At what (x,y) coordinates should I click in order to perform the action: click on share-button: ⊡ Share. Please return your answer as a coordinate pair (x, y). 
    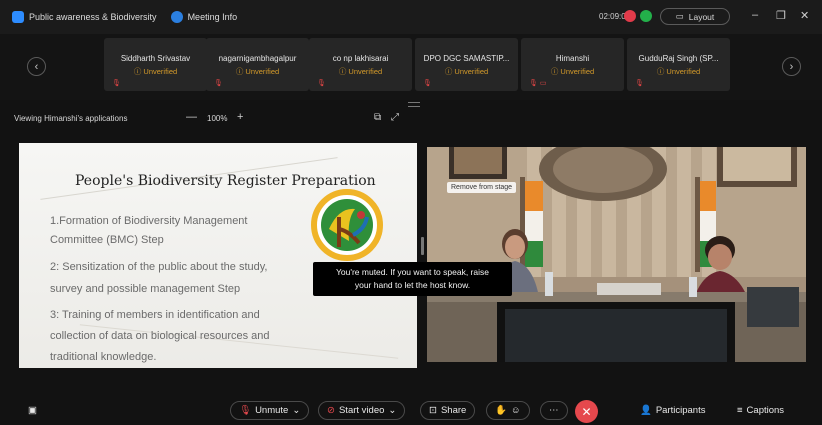
    Looking at the image, I should click on (448, 410).